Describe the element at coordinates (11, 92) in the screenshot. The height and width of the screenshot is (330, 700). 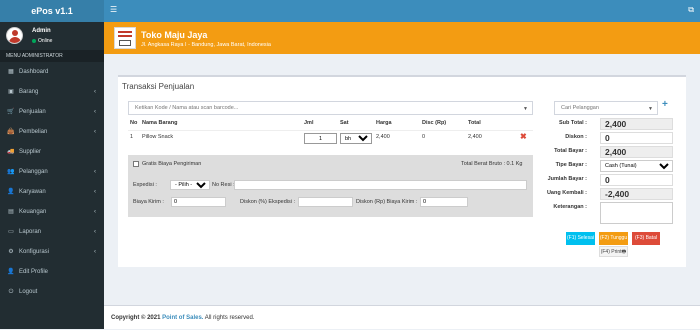
I see `cube-icon: ▣` at that location.